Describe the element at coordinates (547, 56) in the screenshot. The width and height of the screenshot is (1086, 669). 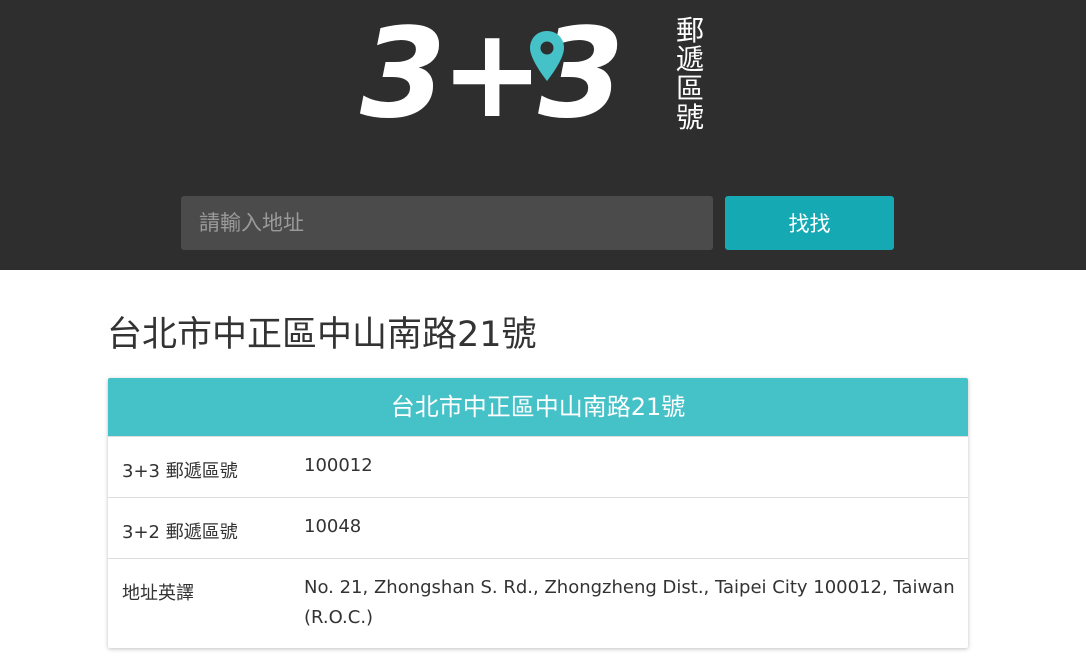
I see `map-pin-icon` at that location.